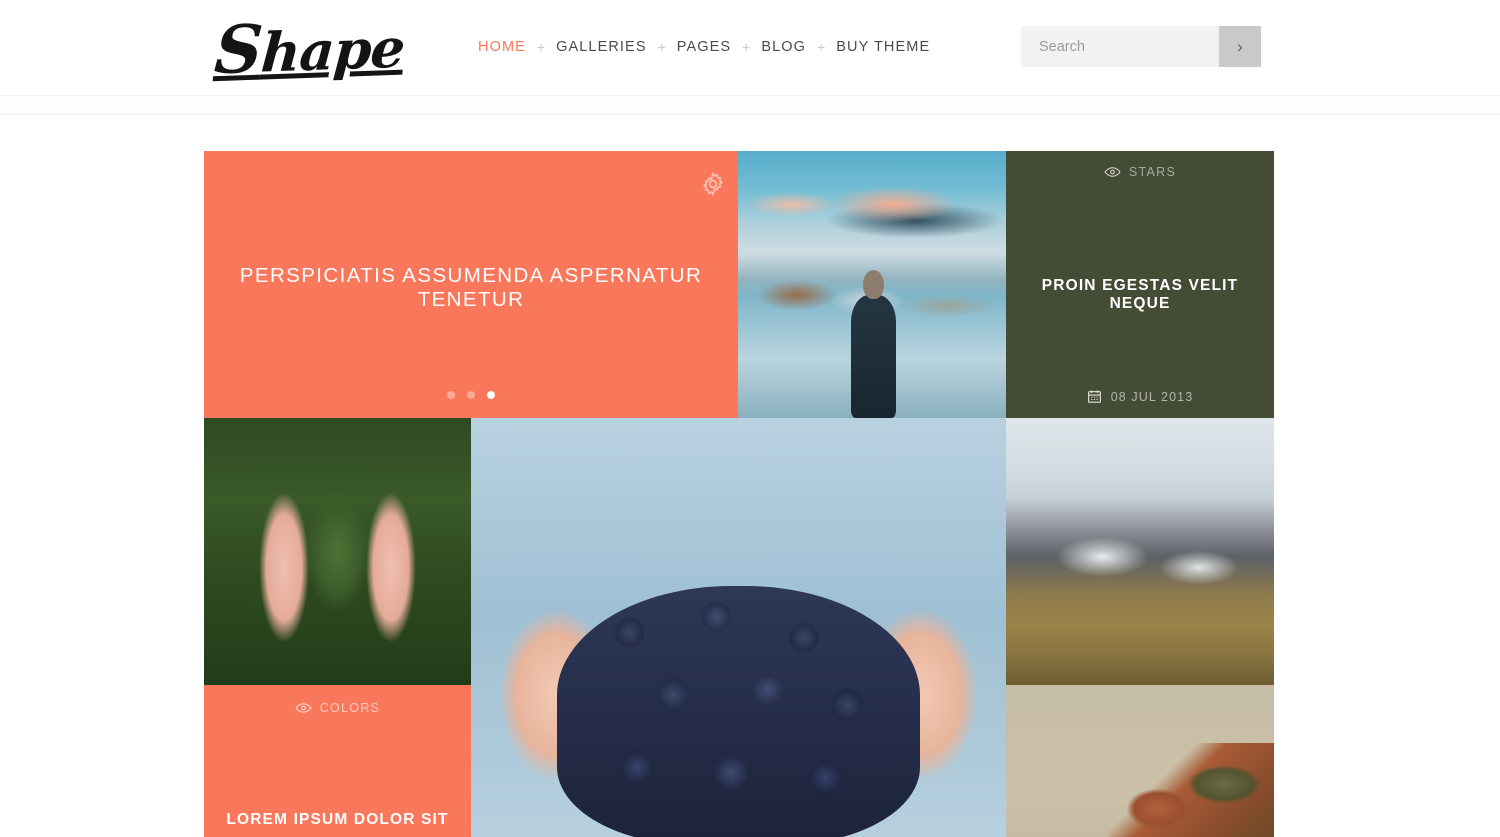 The image size is (1500, 837). I want to click on fir-photo-image, so click(337, 551).